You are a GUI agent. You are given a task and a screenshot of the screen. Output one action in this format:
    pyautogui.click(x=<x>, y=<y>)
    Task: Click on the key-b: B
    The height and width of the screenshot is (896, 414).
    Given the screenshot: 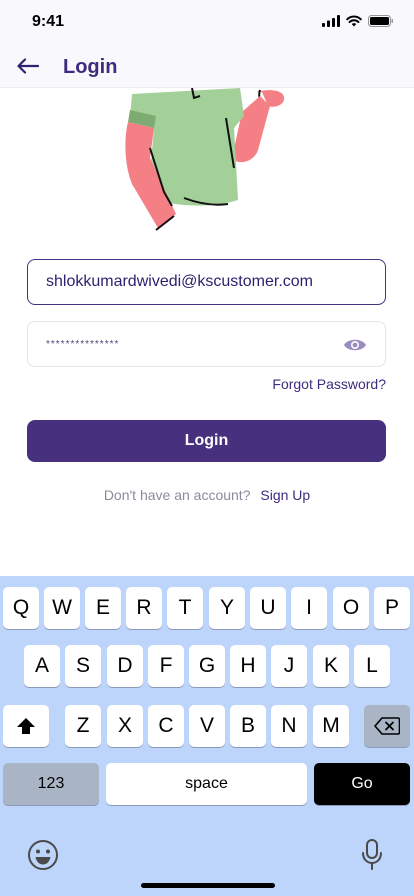 What is the action you would take?
    pyautogui.click(x=248, y=726)
    